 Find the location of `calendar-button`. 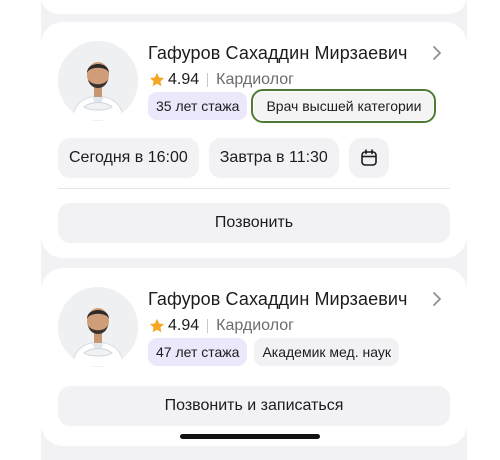

calendar-button is located at coordinates (368, 158).